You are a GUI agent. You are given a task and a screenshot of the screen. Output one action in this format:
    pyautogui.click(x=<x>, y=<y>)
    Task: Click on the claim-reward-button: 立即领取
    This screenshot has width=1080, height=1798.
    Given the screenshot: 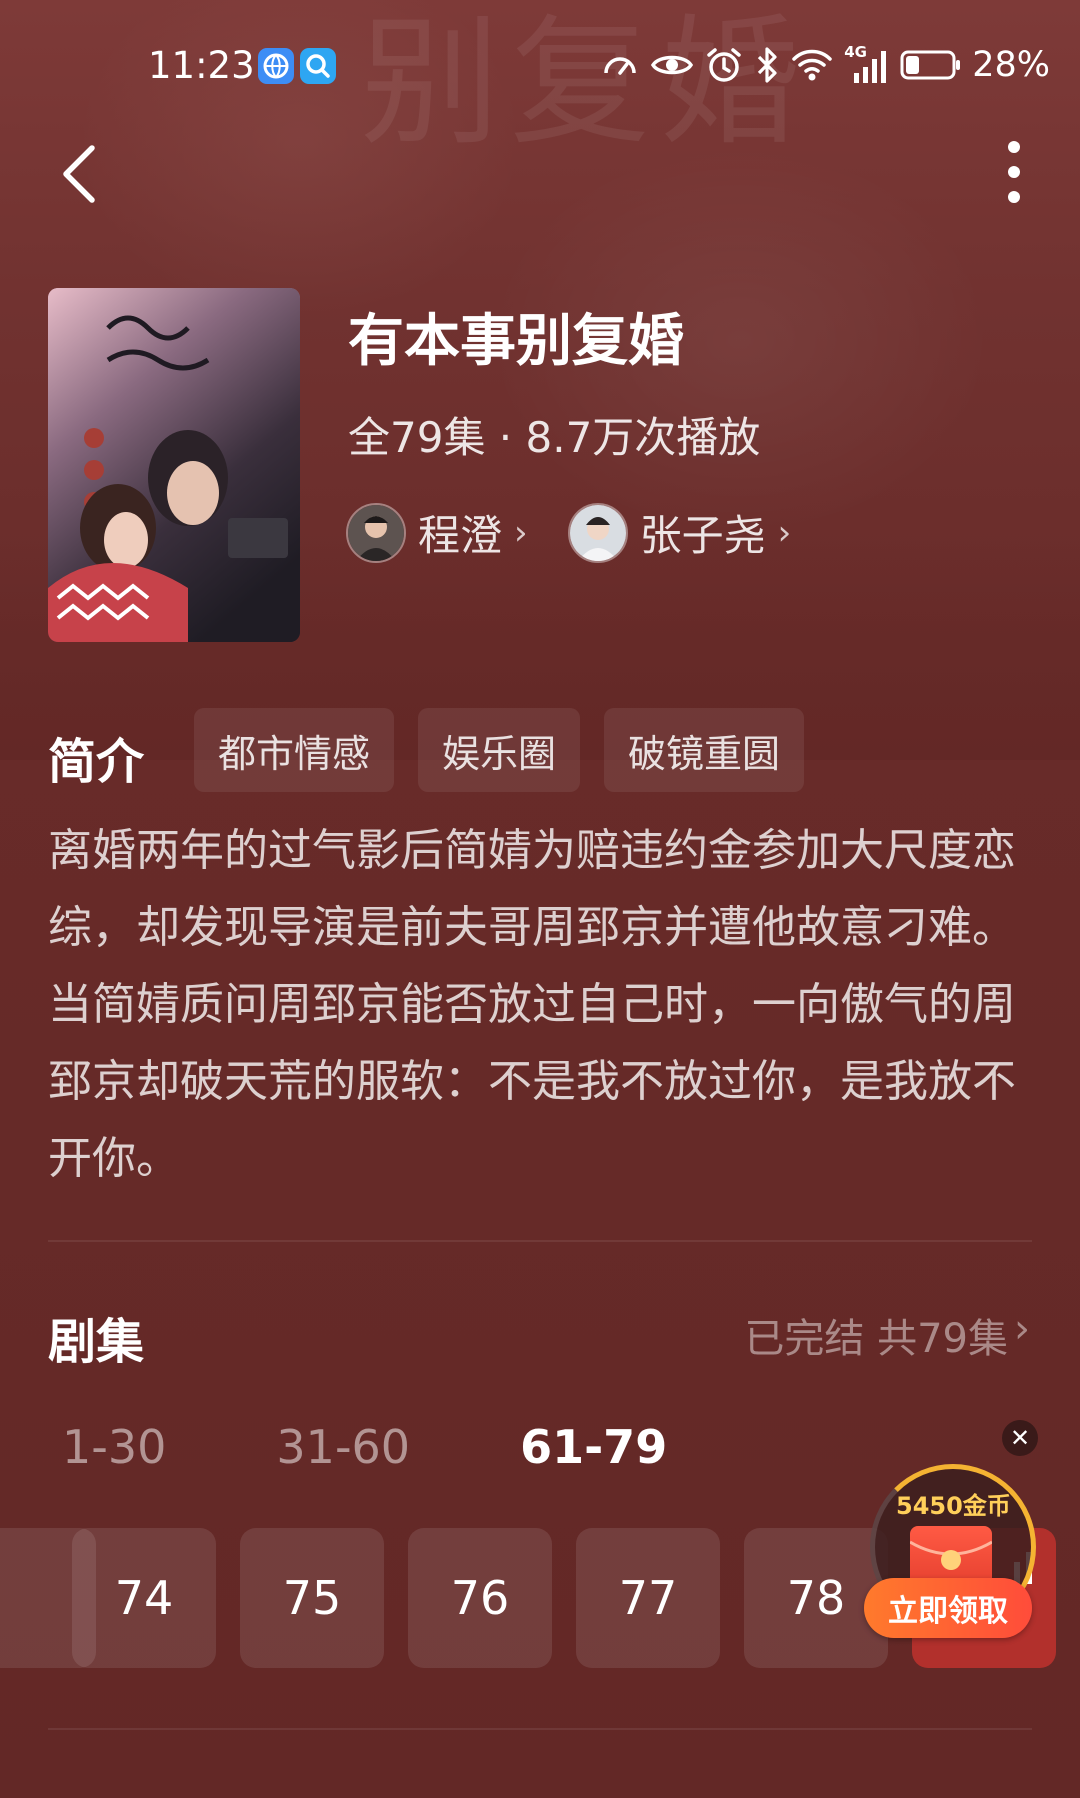 What is the action you would take?
    pyautogui.click(x=948, y=1608)
    